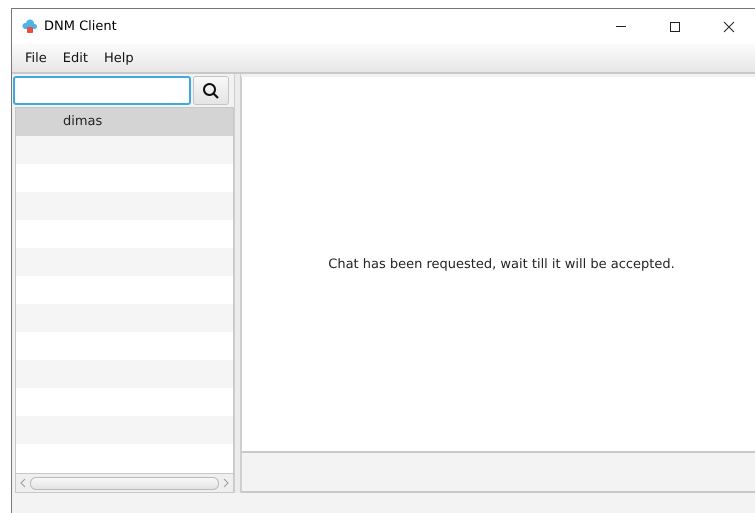  I want to click on scroll-right-icon, so click(226, 483).